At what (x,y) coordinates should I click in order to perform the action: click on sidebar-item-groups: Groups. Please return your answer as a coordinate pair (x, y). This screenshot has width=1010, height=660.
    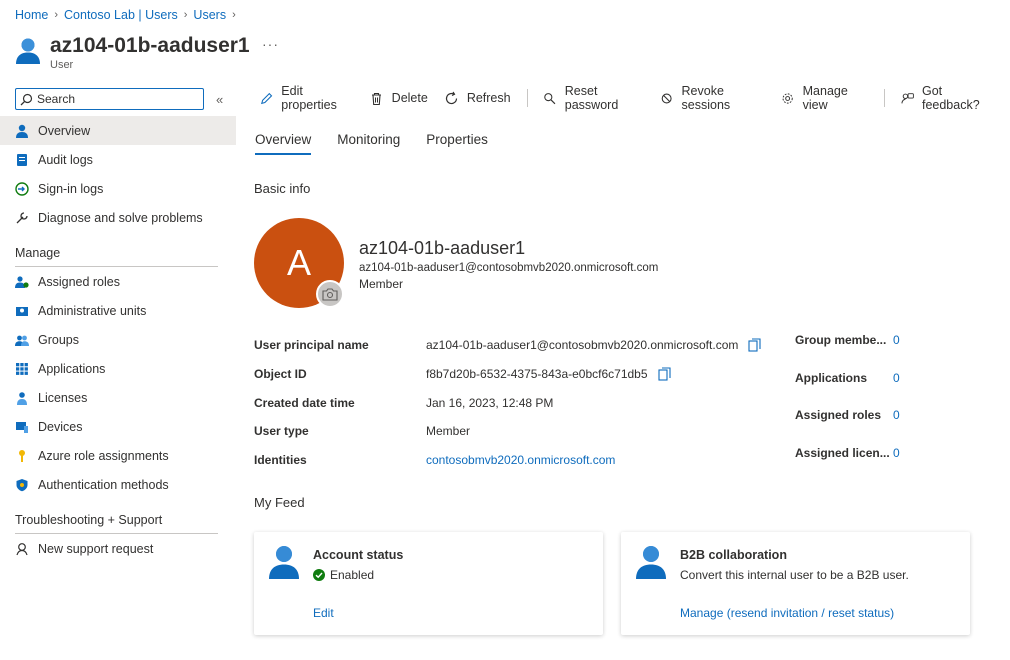
    Looking at the image, I should click on (118, 339).